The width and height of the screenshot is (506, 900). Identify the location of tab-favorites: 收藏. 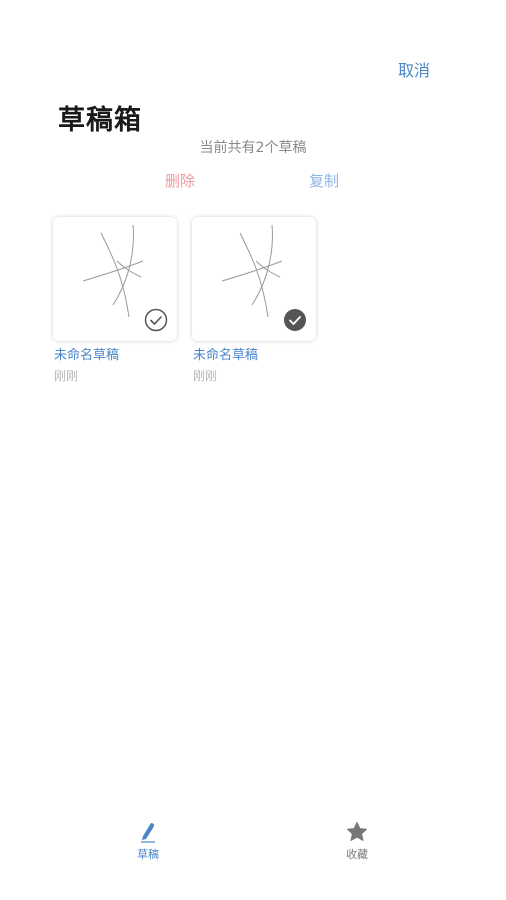
(357, 837).